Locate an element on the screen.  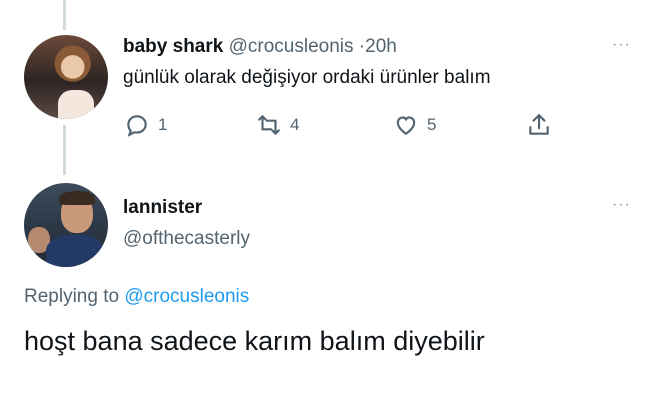
display-name: lannister is located at coordinates (162, 208).